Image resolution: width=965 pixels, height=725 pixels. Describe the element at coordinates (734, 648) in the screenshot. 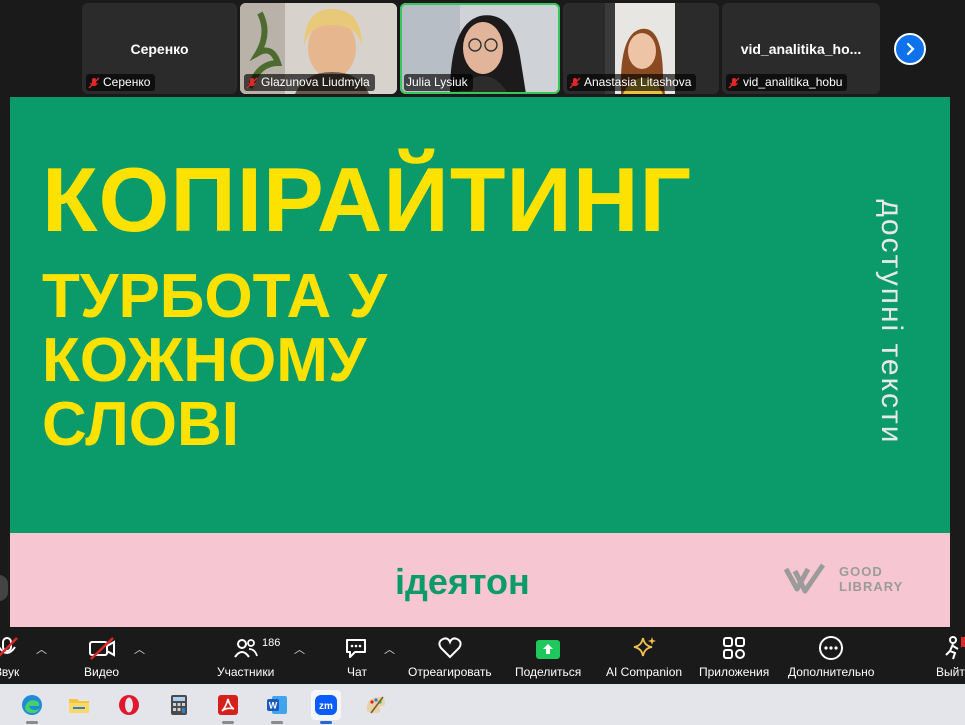

I see `apps-icon` at that location.